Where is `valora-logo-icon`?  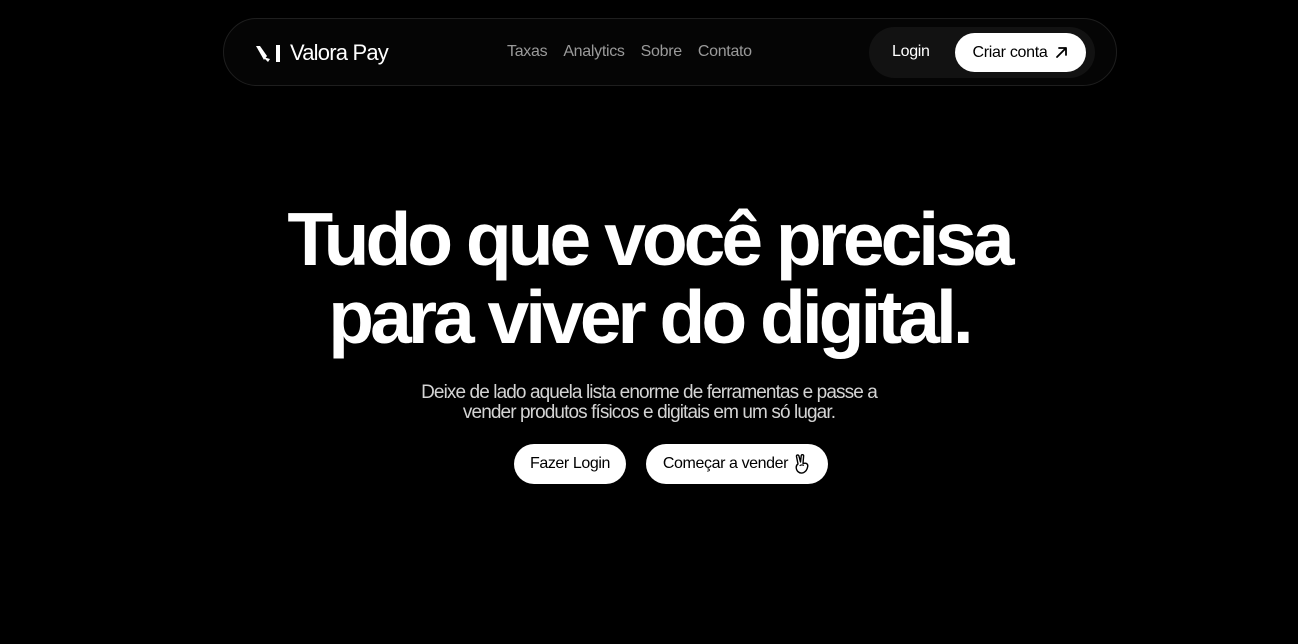 valora-logo-icon is located at coordinates (268, 53).